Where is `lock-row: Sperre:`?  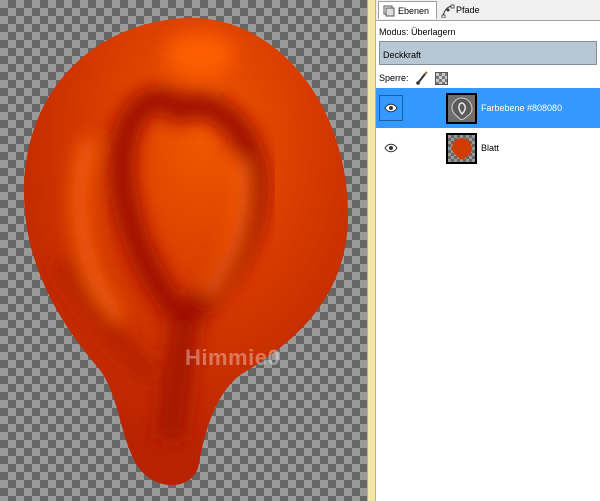
lock-row: Sperre: is located at coordinates (413, 78).